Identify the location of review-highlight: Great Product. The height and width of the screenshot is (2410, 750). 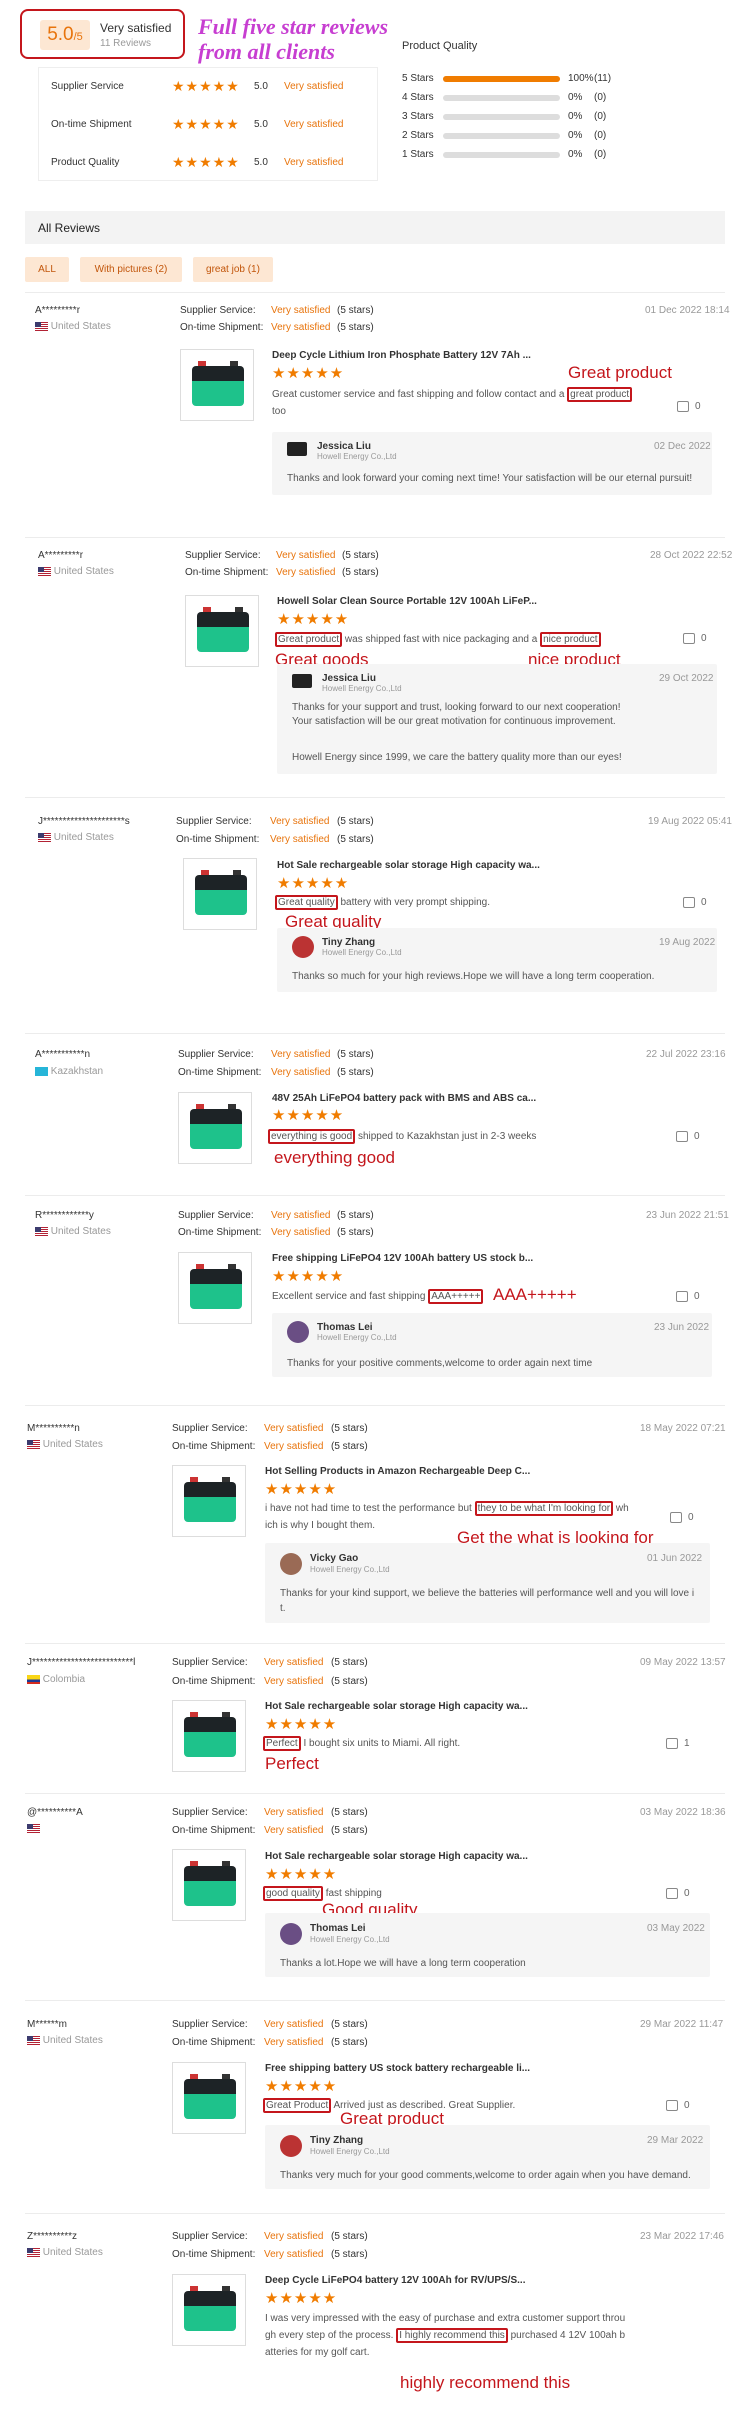
(297, 2105).